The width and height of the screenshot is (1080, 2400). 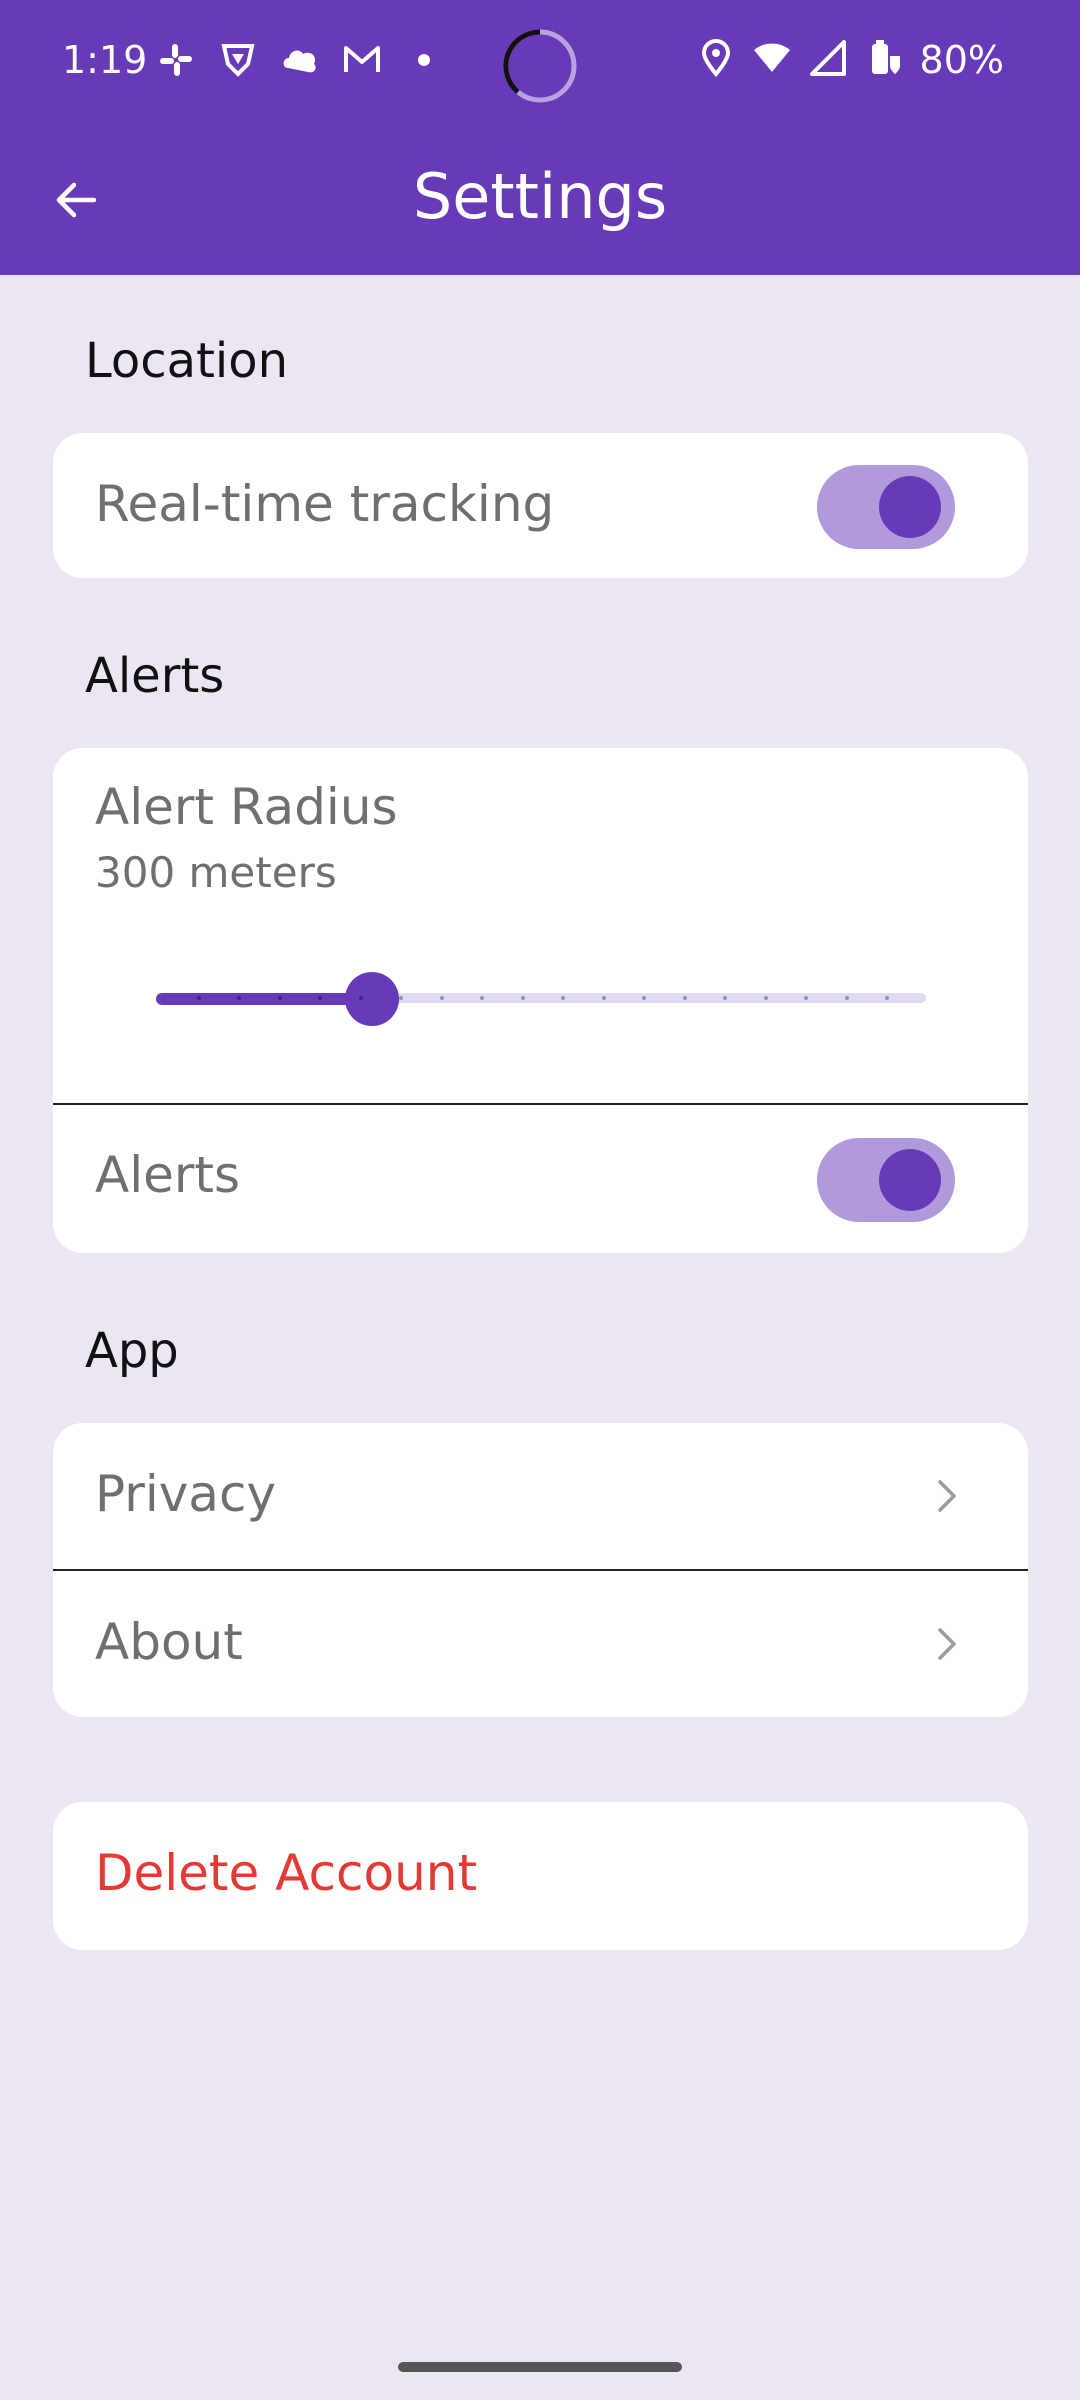 I want to click on battery-icon, so click(x=884, y=60).